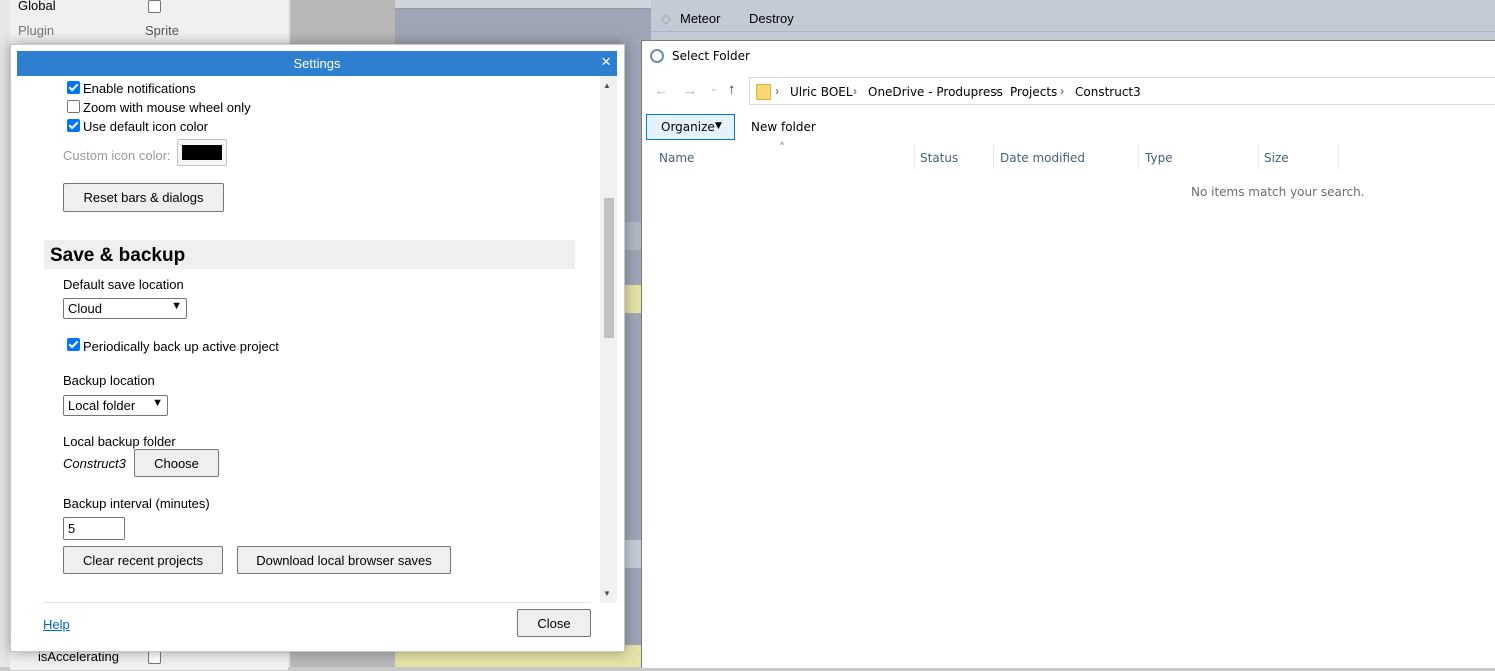 This screenshot has height=671, width=1495. What do you see at coordinates (714, 88) in the screenshot?
I see `recent-locations-icon: ⌄` at bounding box center [714, 88].